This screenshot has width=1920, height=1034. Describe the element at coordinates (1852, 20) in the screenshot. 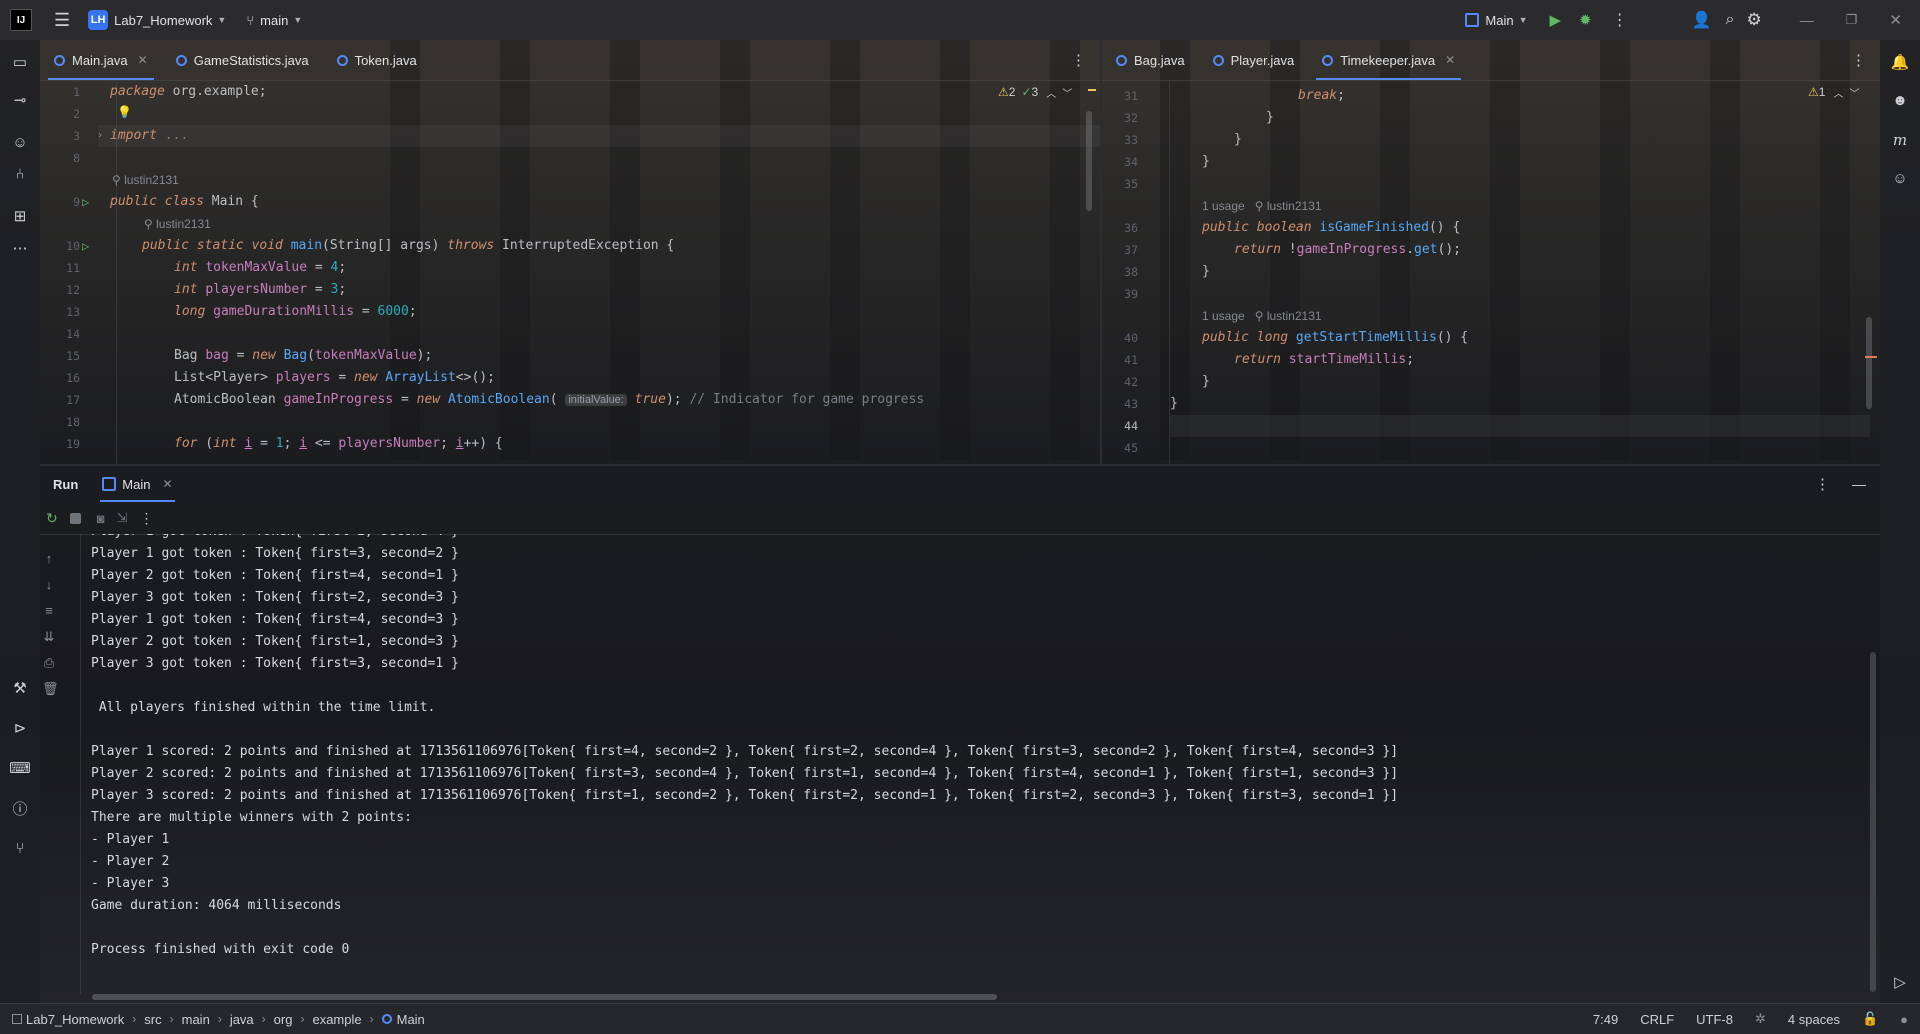

I see `restore-icon: ❐` at that location.